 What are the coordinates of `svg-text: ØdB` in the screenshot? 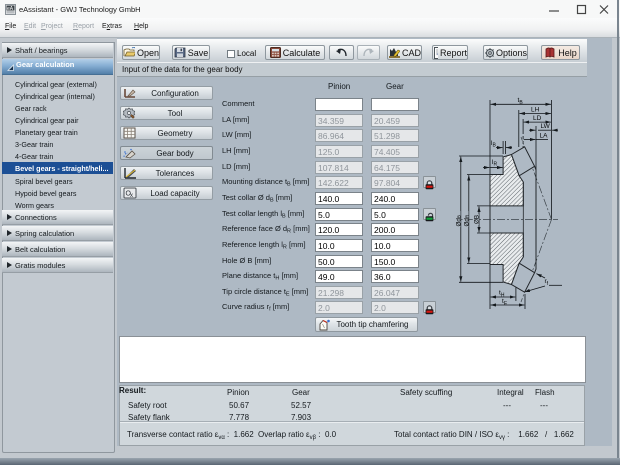 It's located at (458, 220).